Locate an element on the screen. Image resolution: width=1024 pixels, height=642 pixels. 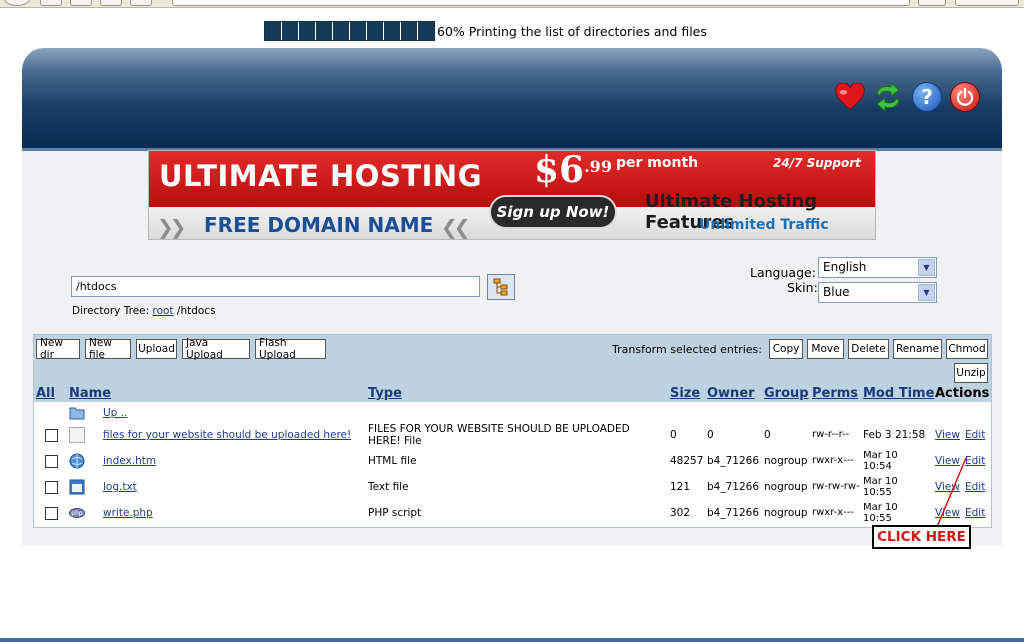
annotation-arrow is located at coordinates (951, 492).